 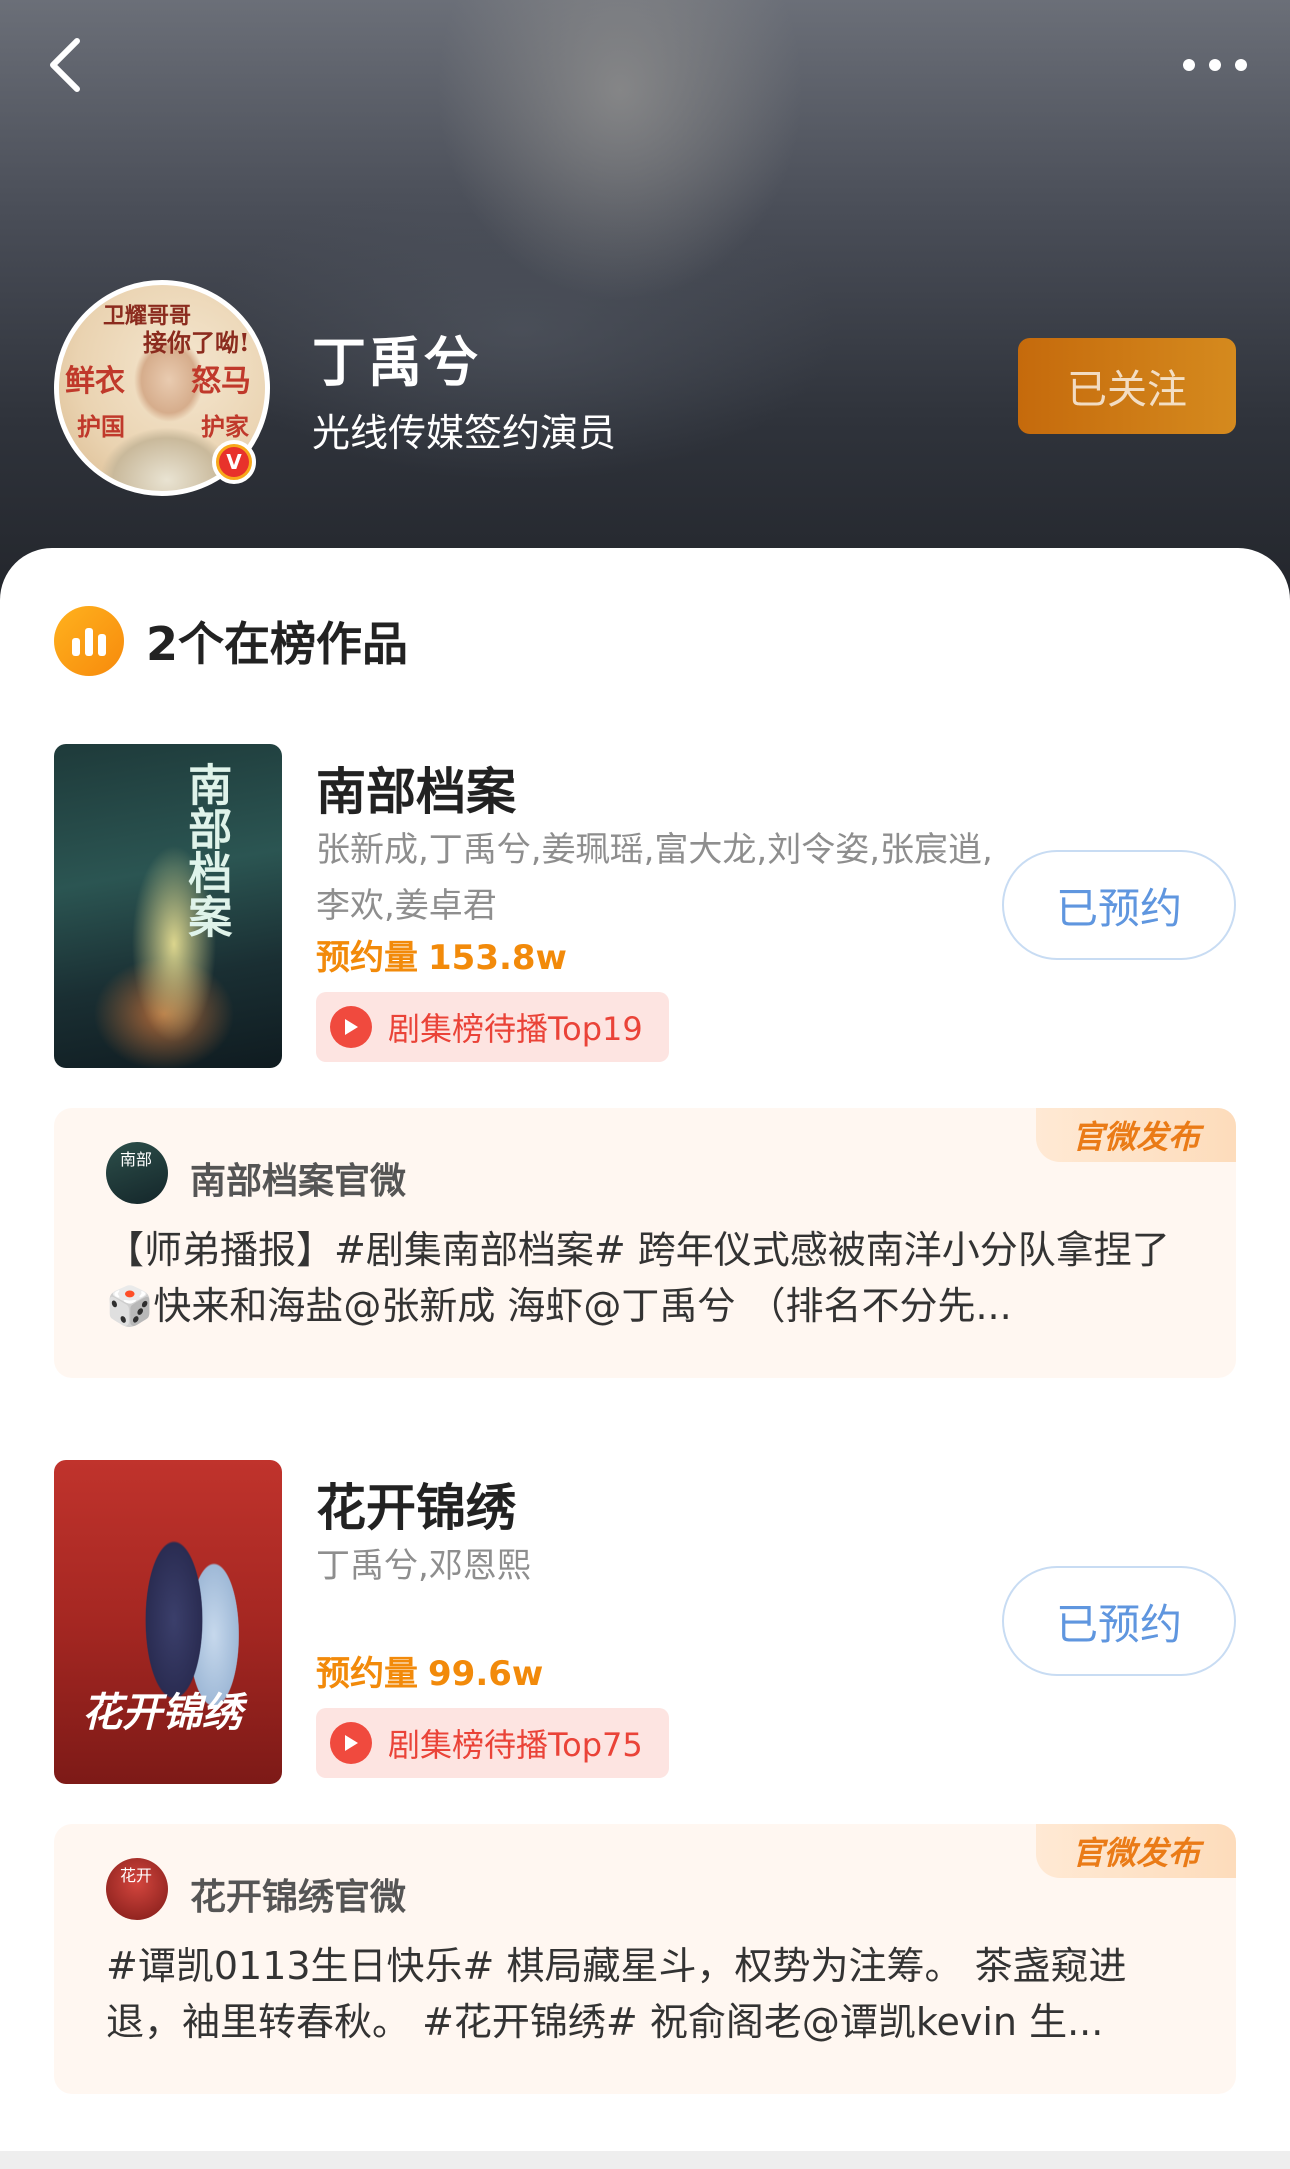 What do you see at coordinates (423, 1566) in the screenshot?
I see `work-cast: 丁禹兮,邓恩熙` at bounding box center [423, 1566].